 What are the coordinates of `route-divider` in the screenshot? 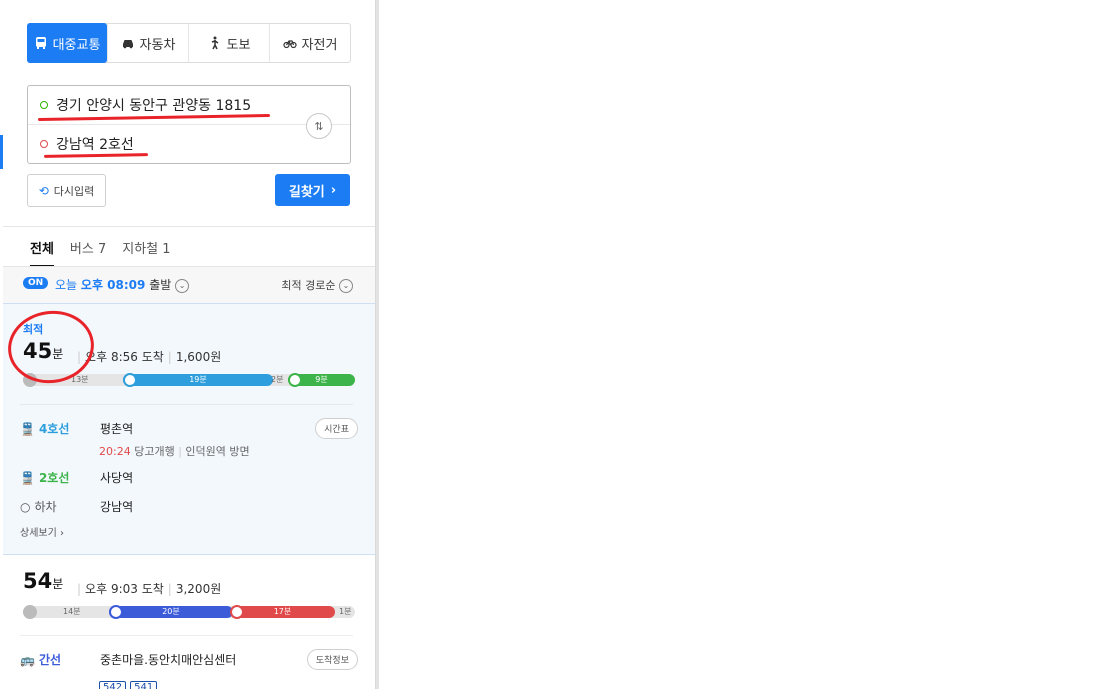 It's located at (189, 124).